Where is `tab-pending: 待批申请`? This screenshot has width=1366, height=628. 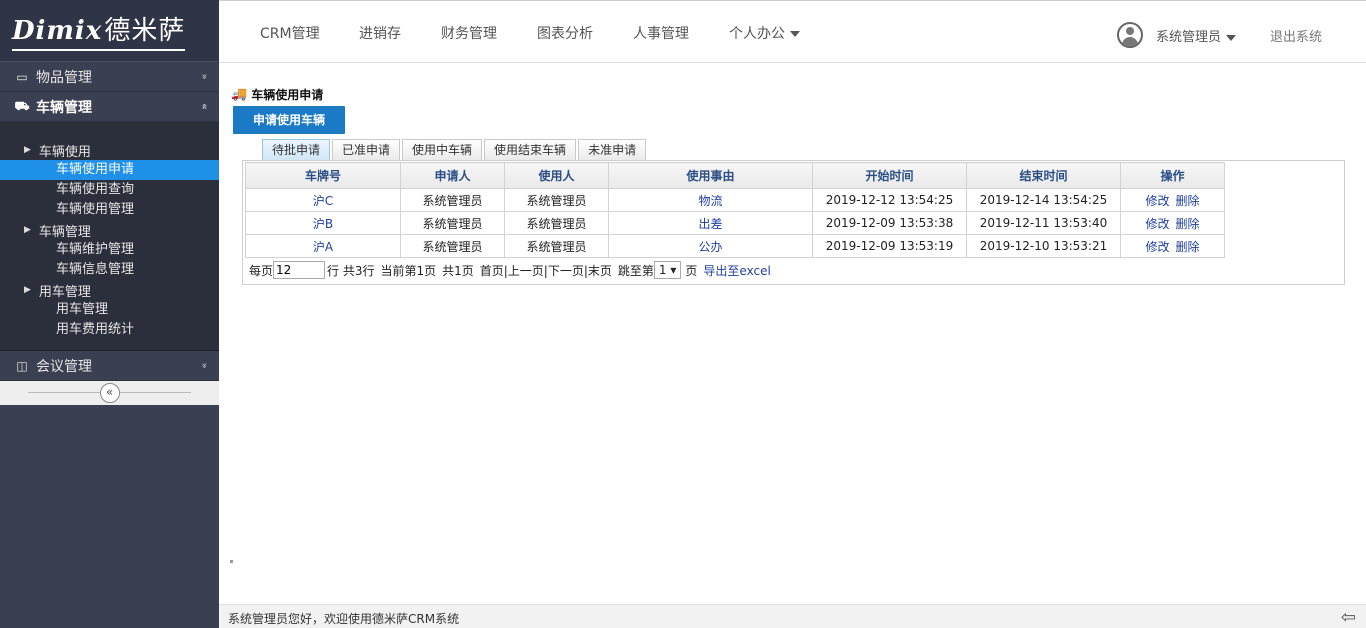
tab-pending: 待批申请 is located at coordinates (296, 150).